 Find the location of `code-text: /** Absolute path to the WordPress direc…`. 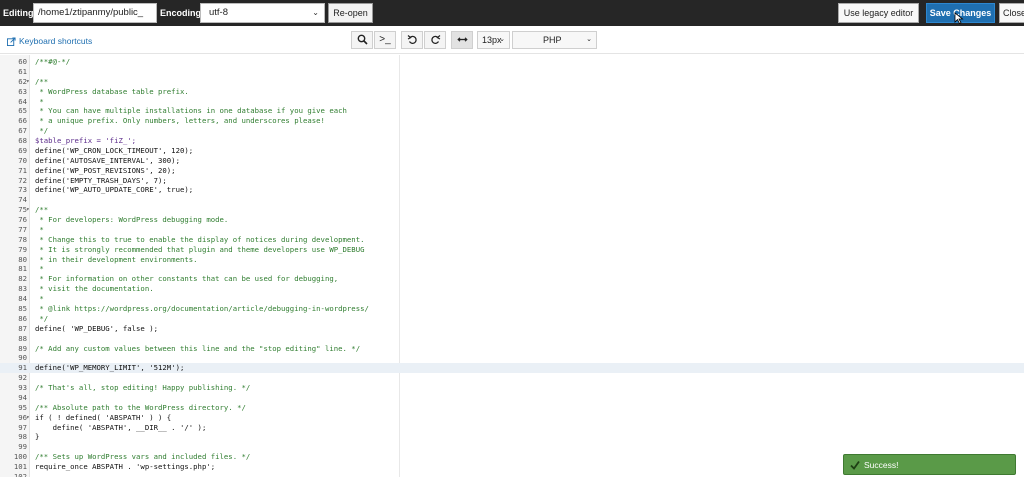

code-text: /** Absolute path to the WordPress direc… is located at coordinates (140, 407).